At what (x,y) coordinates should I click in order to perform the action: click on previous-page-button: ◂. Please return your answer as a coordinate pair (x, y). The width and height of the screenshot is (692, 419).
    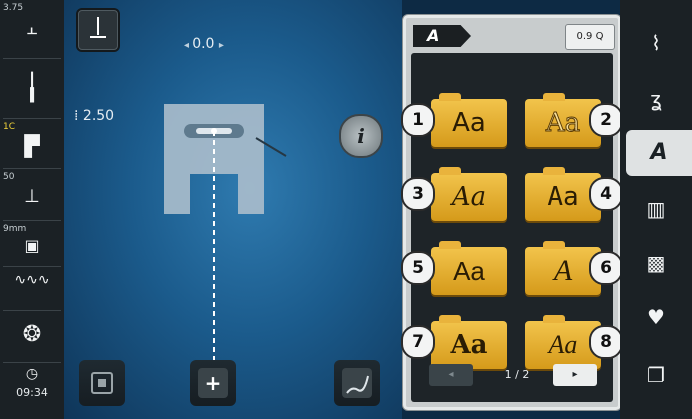
    Looking at the image, I should click on (451, 375).